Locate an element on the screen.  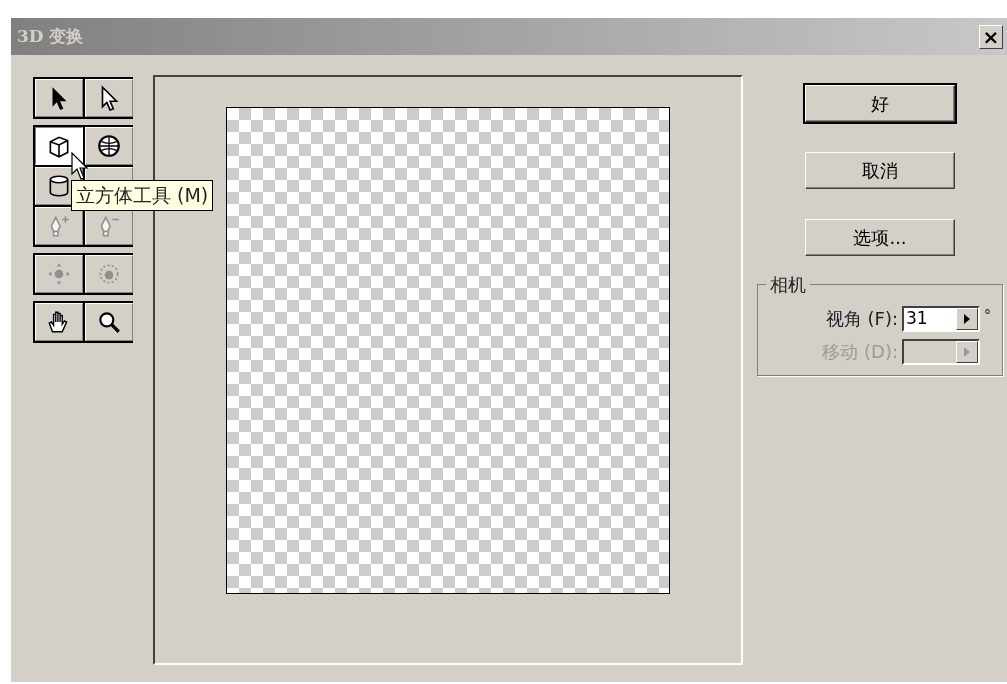
window-title: 3D 变换 is located at coordinates (50, 36).